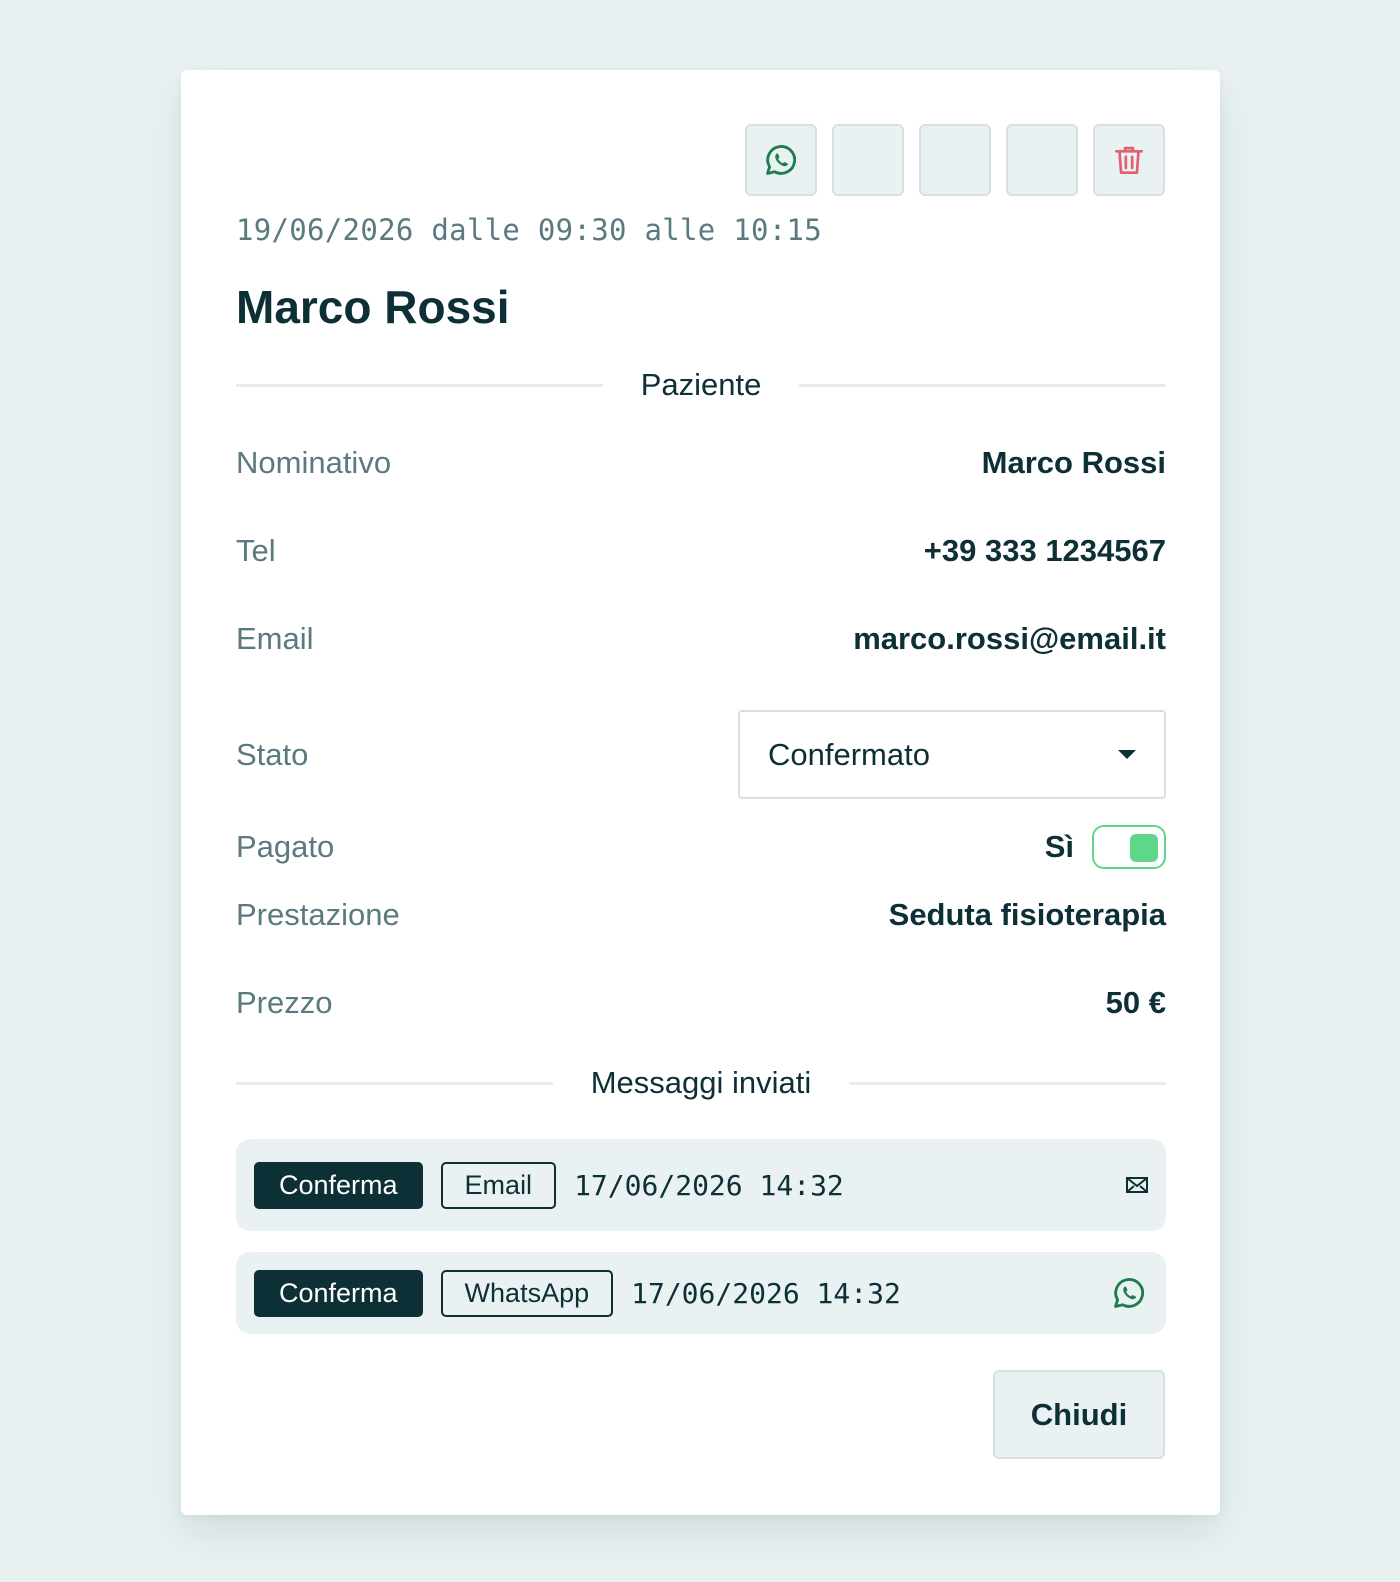  What do you see at coordinates (256, 550) in the screenshot?
I see `tel-label: Tel` at bounding box center [256, 550].